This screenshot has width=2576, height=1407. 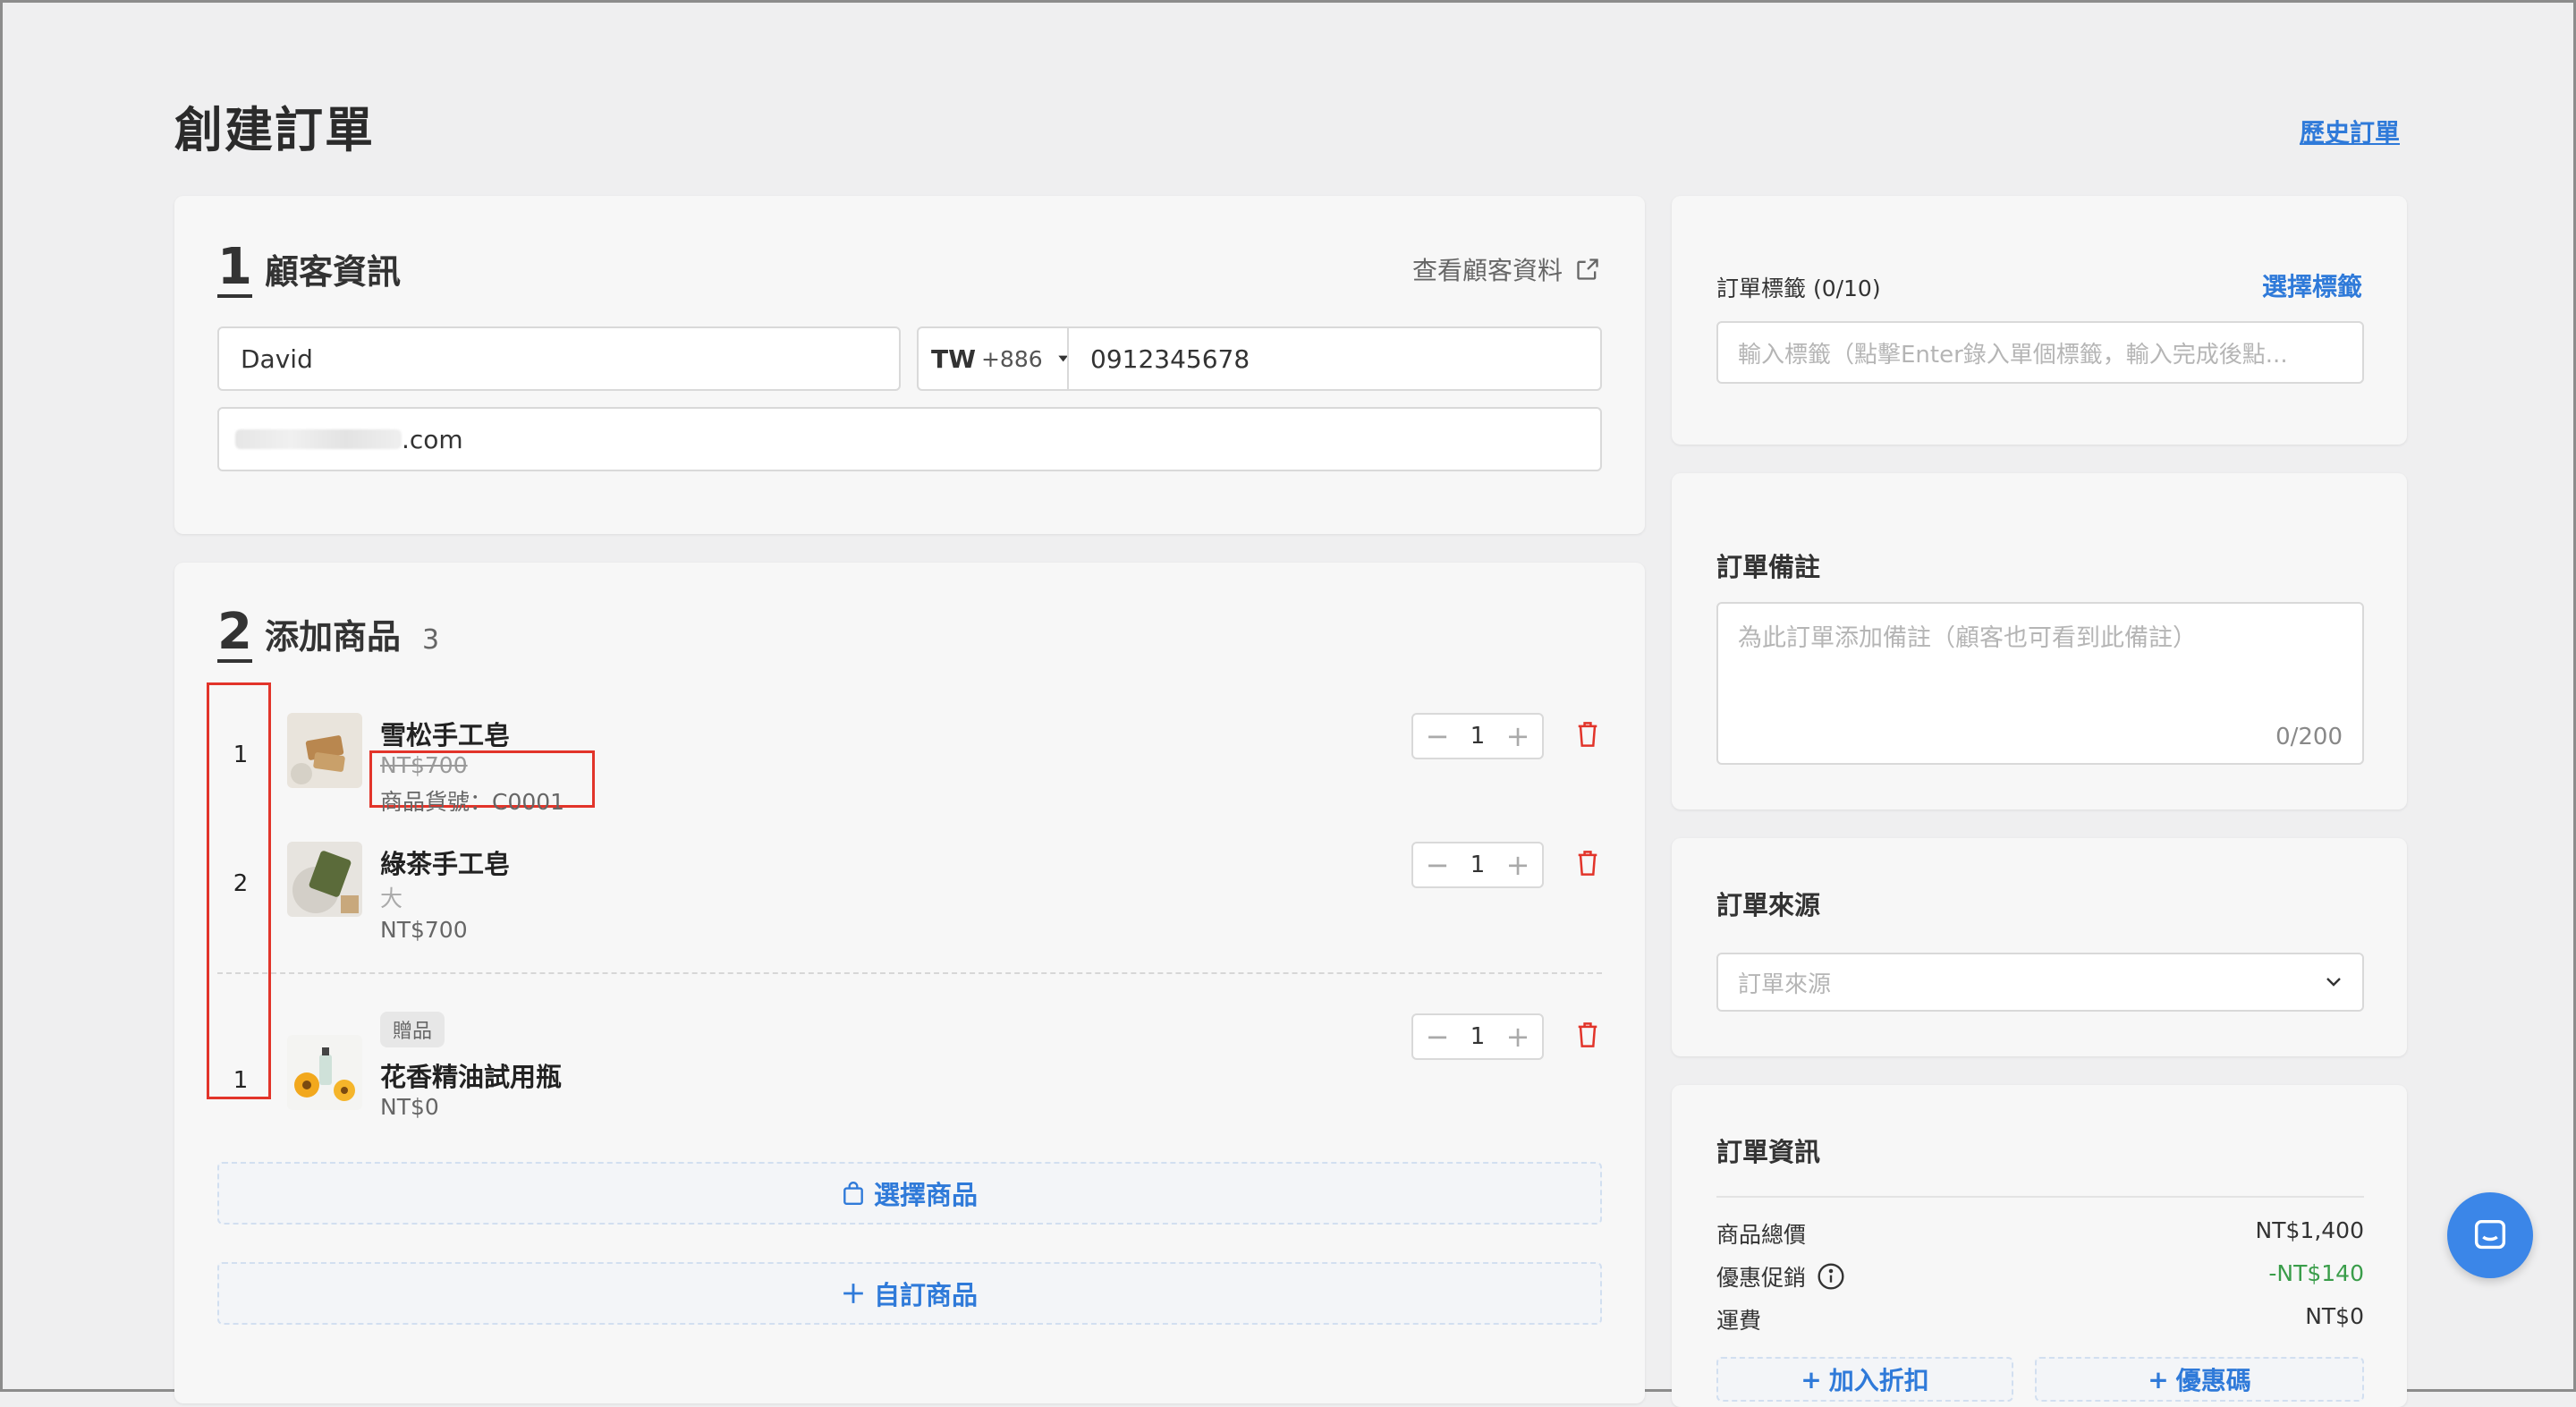 I want to click on subtotal-value: NT$1,400, so click(x=2309, y=1230).